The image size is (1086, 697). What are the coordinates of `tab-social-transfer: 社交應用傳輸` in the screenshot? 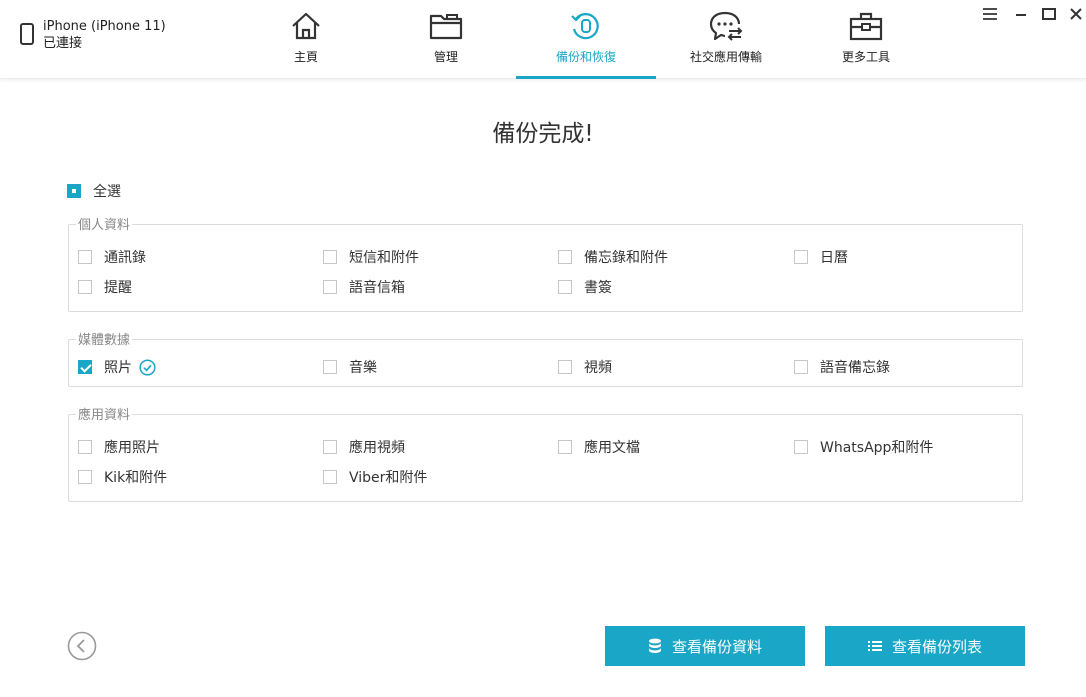 It's located at (726, 39).